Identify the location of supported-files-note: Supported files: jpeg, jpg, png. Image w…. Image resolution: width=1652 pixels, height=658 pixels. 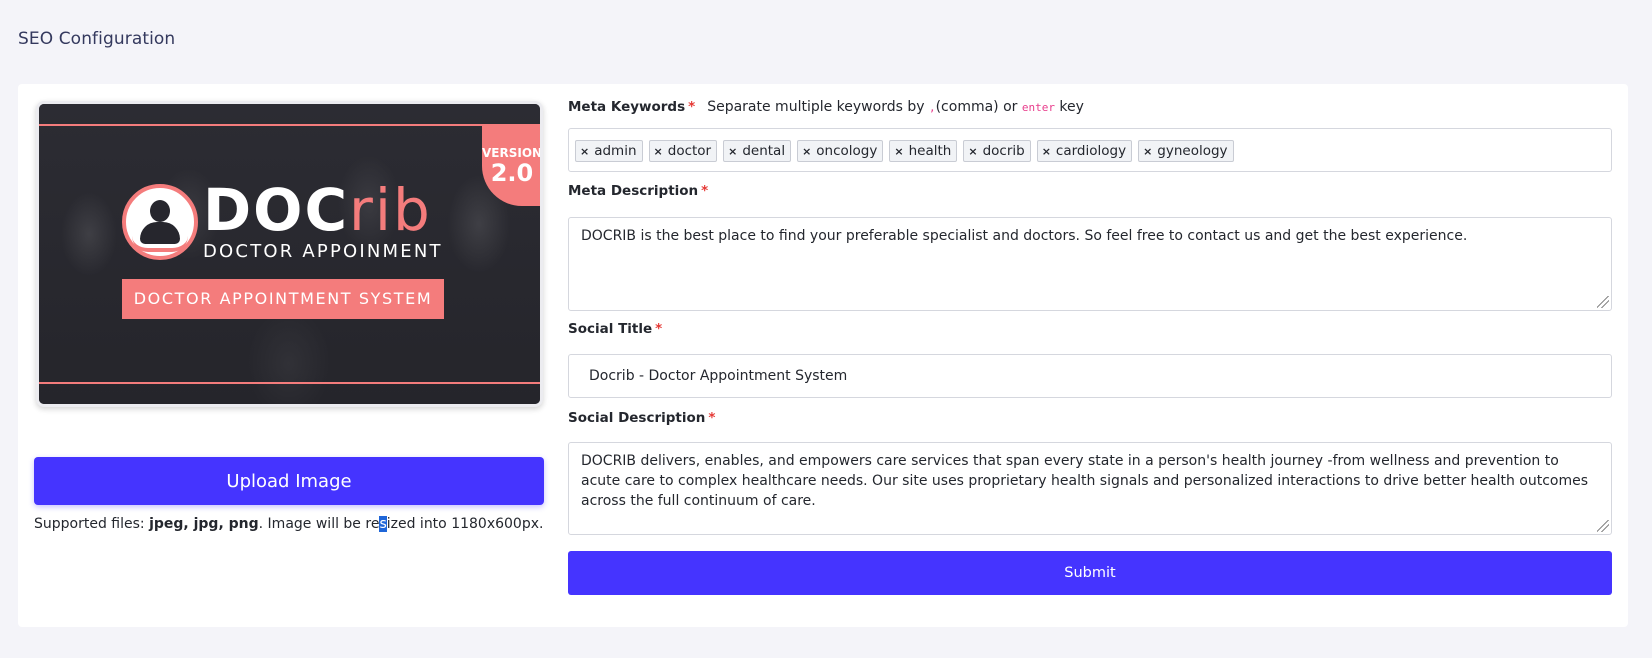
(289, 524).